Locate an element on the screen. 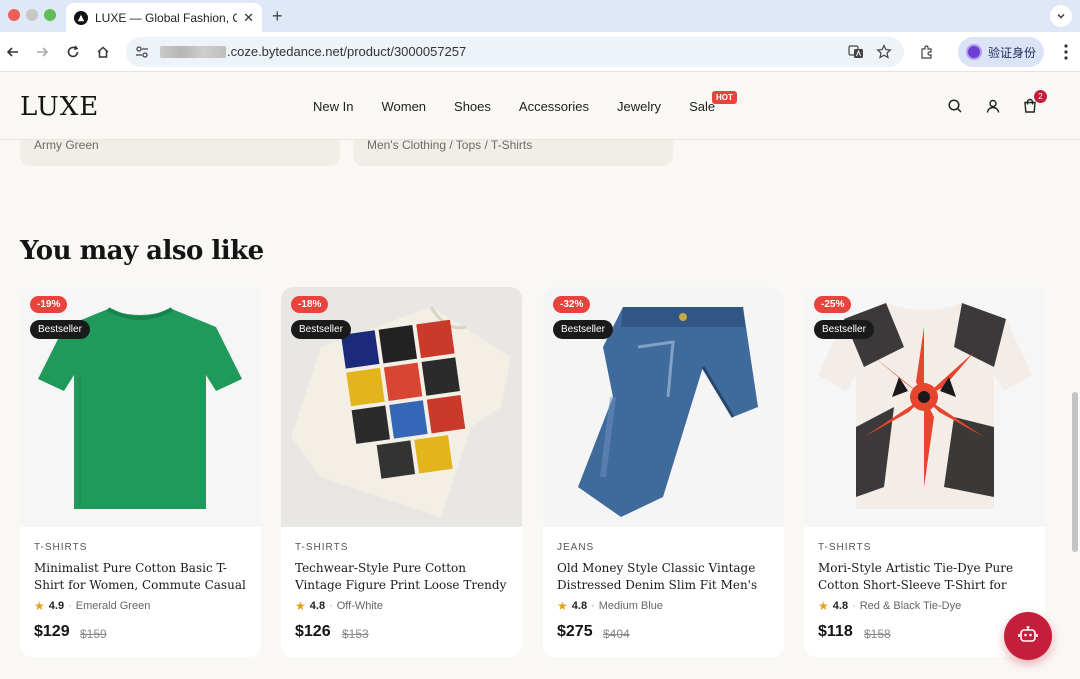 The height and width of the screenshot is (679, 1080). site-info-icon is located at coordinates (142, 52).